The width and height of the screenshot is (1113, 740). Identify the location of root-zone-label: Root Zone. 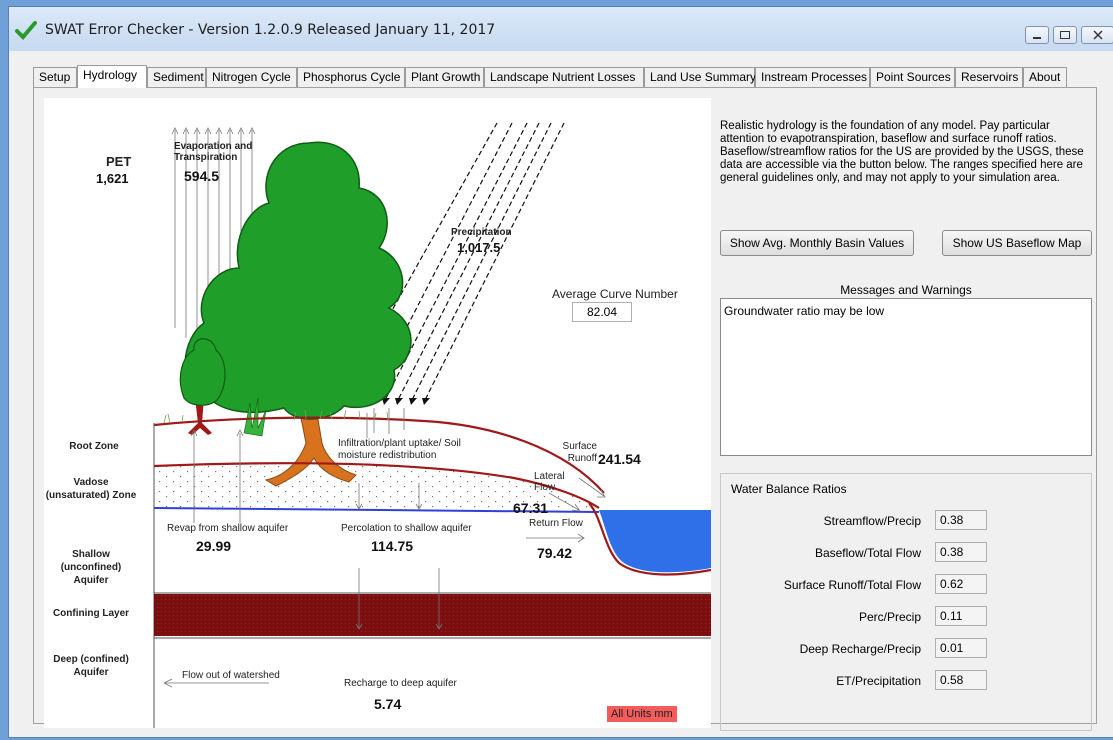
(94, 446).